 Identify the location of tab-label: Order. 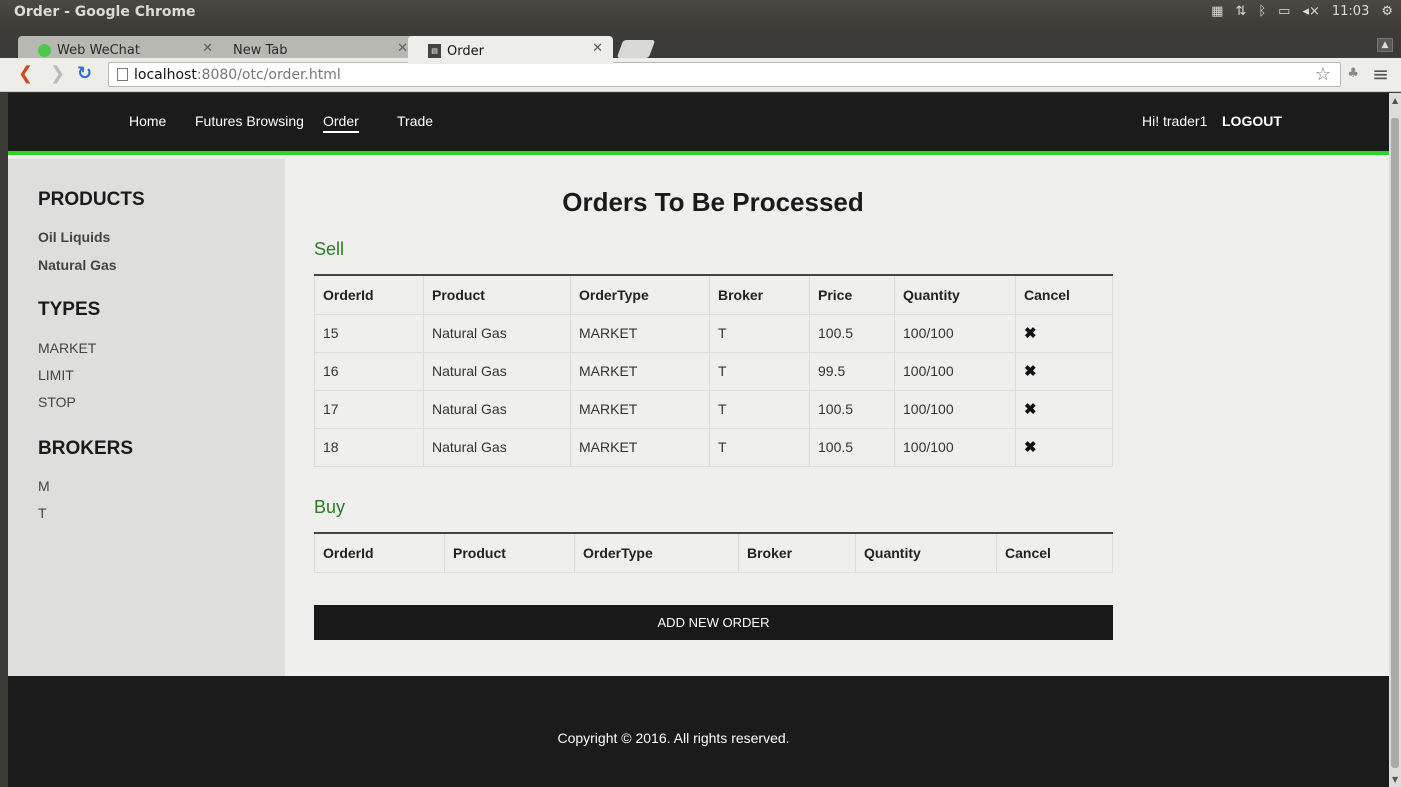
(465, 51).